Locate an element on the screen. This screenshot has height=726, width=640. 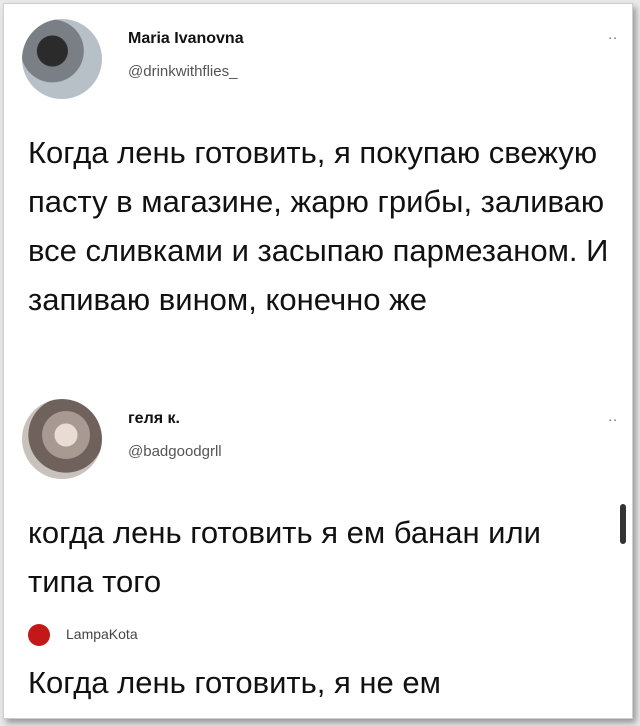
comment-author: LampaKota is located at coordinates (102, 634).